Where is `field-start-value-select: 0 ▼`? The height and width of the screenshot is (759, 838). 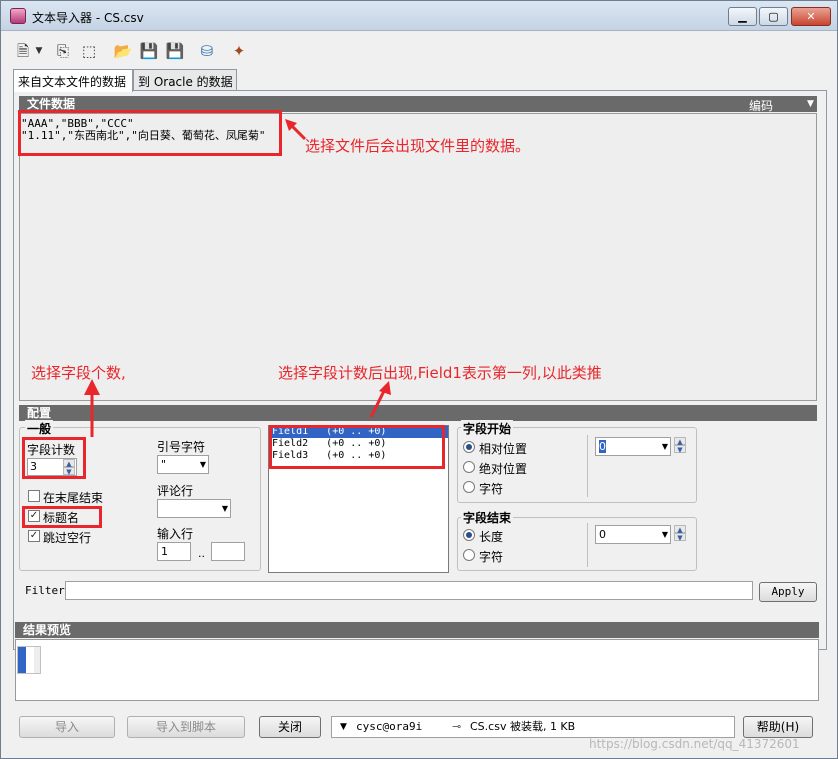 field-start-value-select: 0 ▼ is located at coordinates (633, 446).